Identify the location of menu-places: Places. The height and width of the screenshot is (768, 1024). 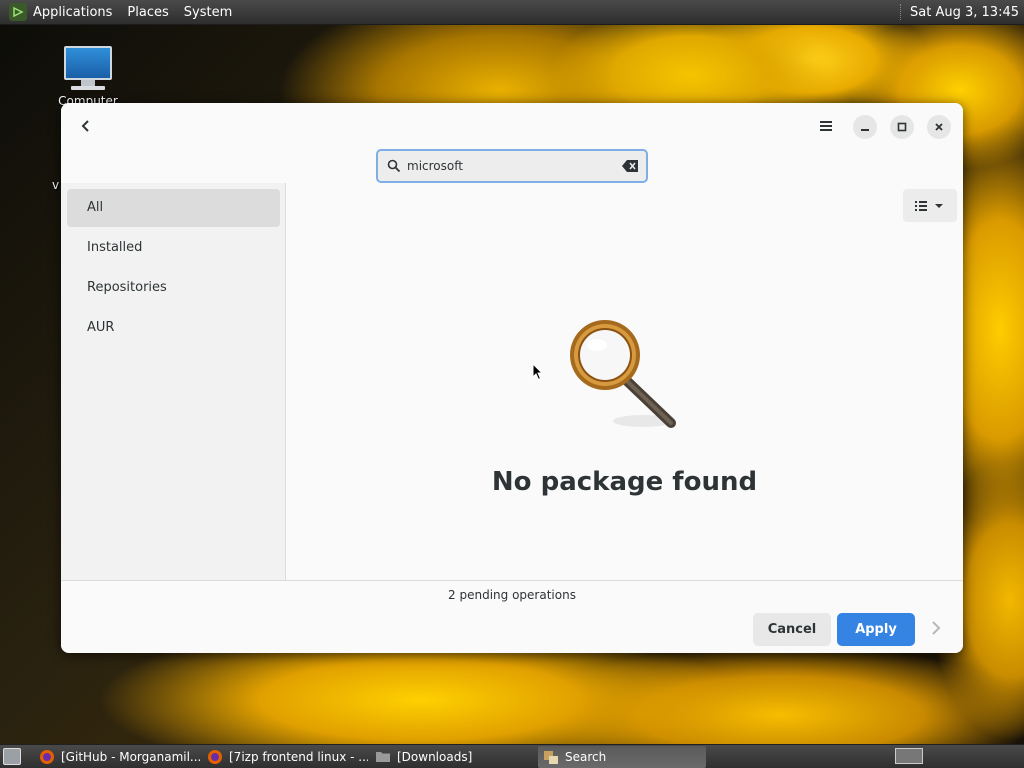
(147, 12).